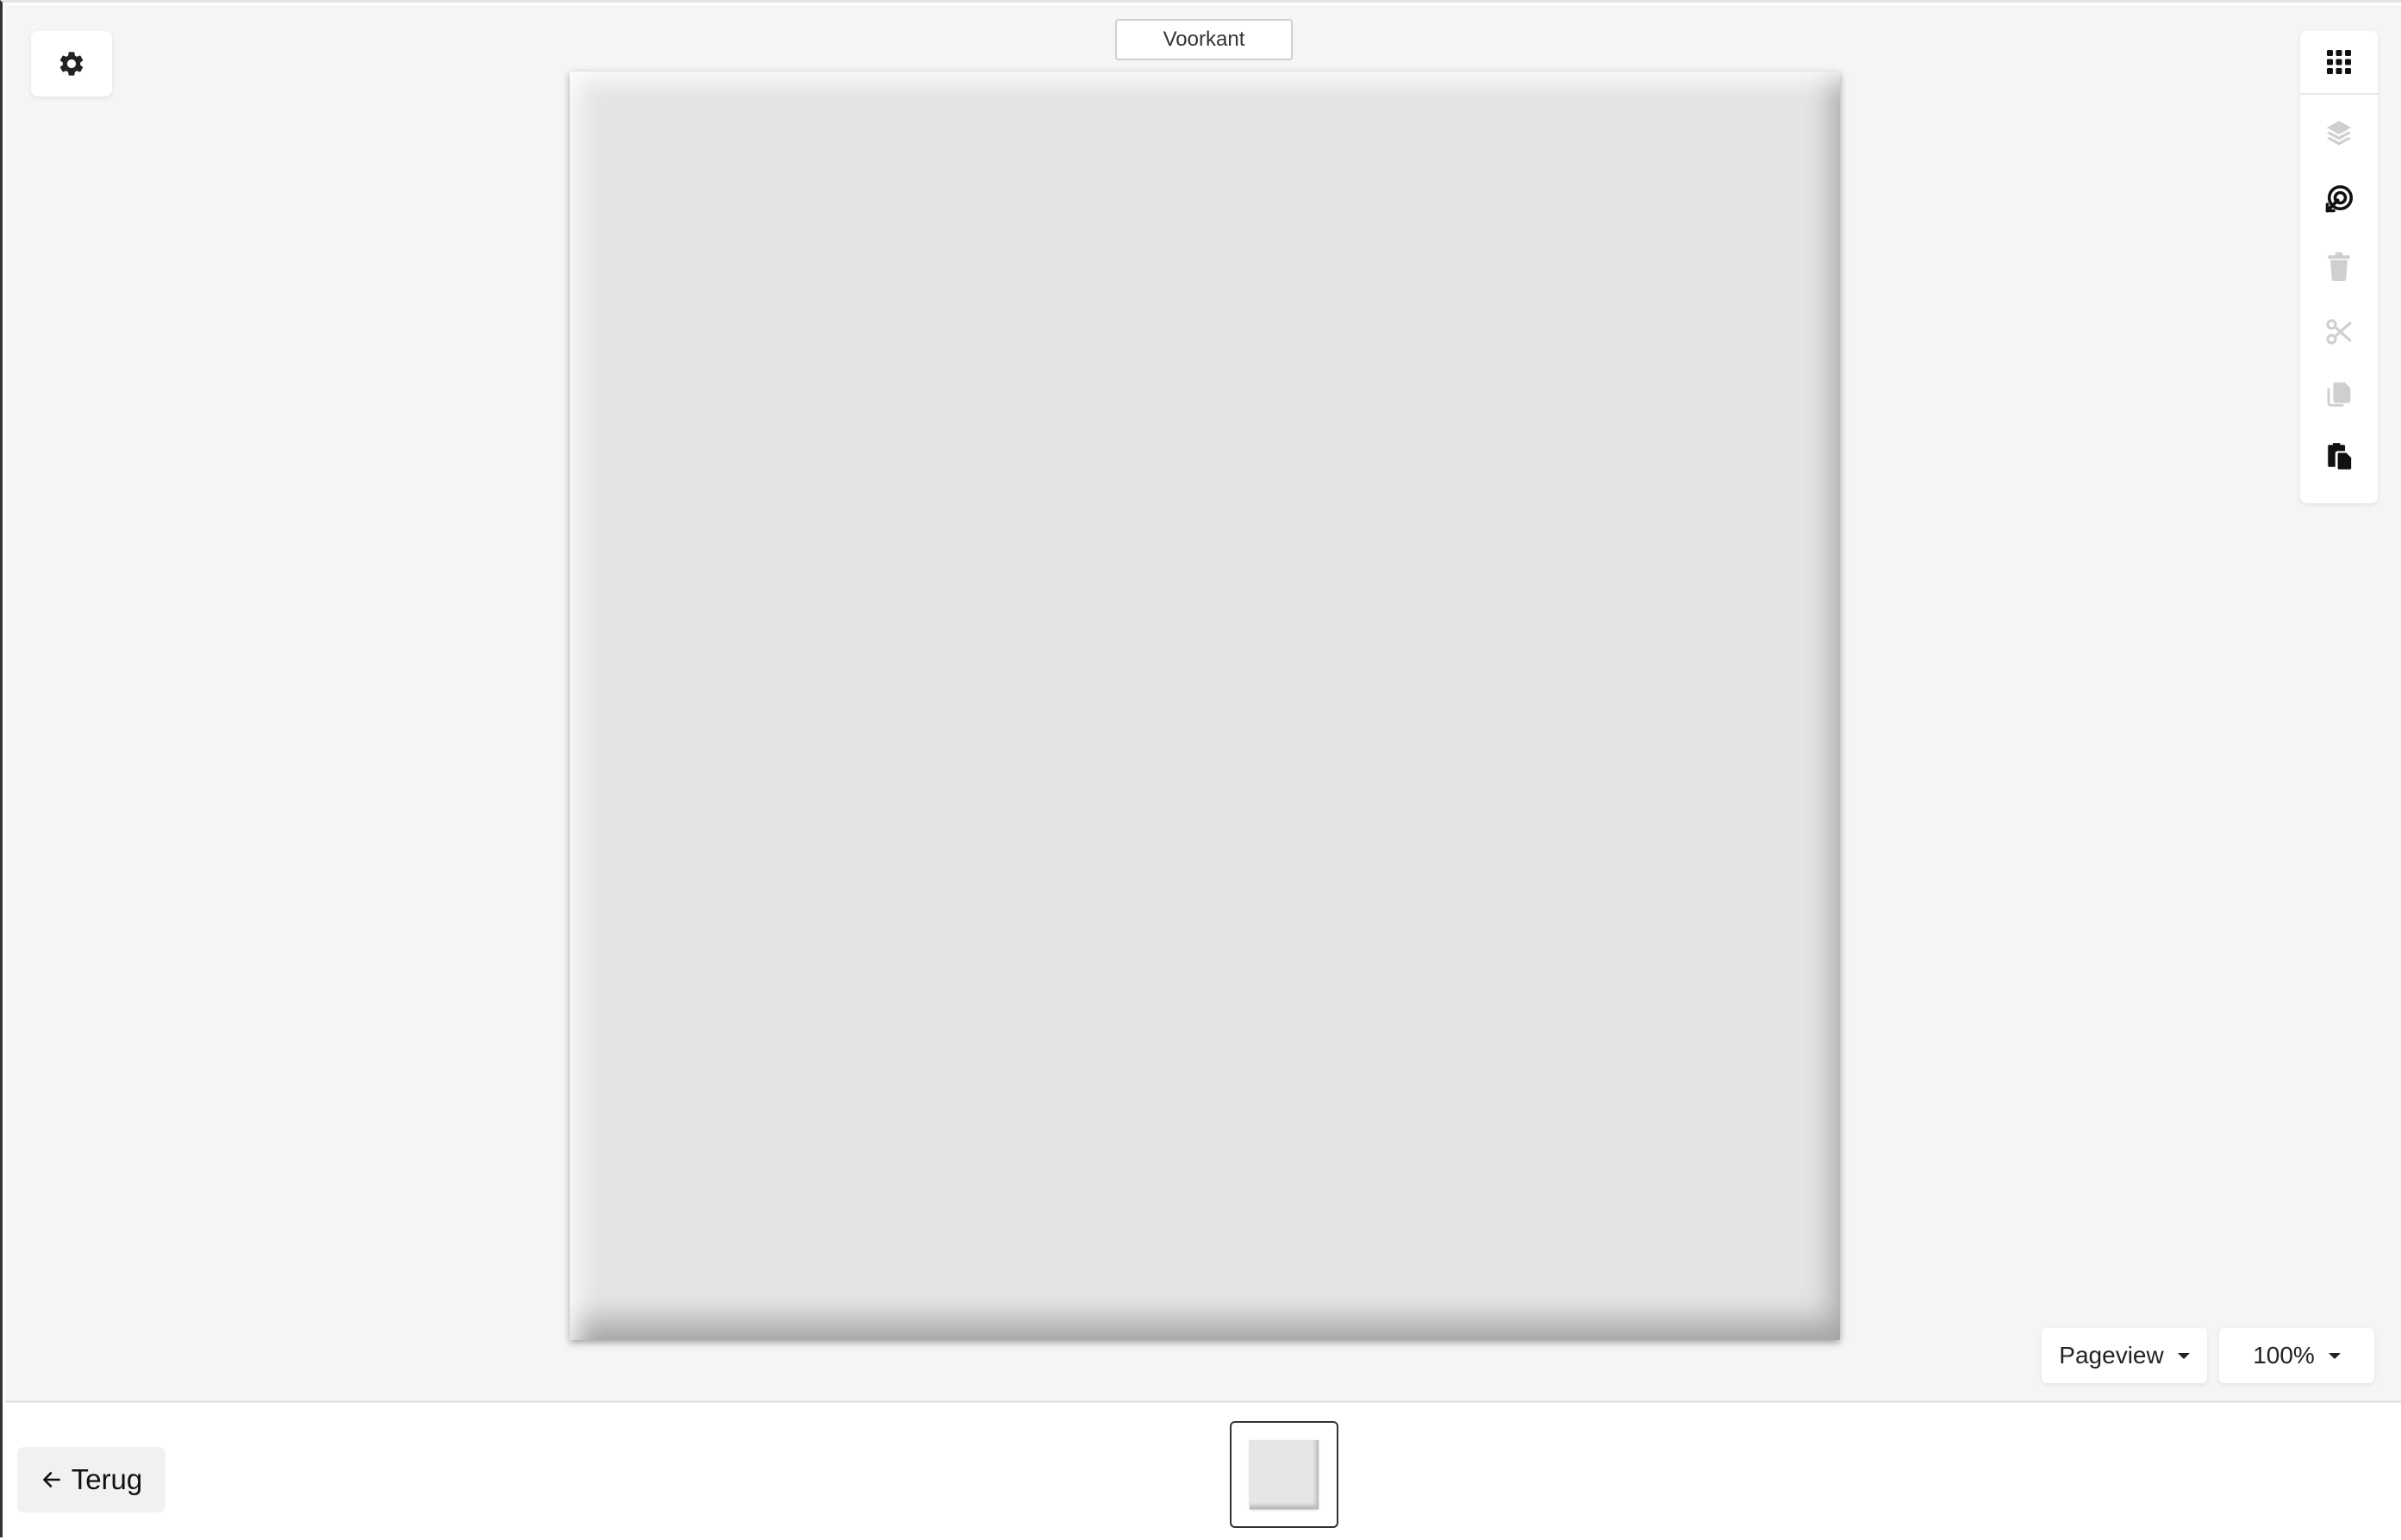 This screenshot has width=2401, height=1540. I want to click on scissors-icon, so click(2339, 332).